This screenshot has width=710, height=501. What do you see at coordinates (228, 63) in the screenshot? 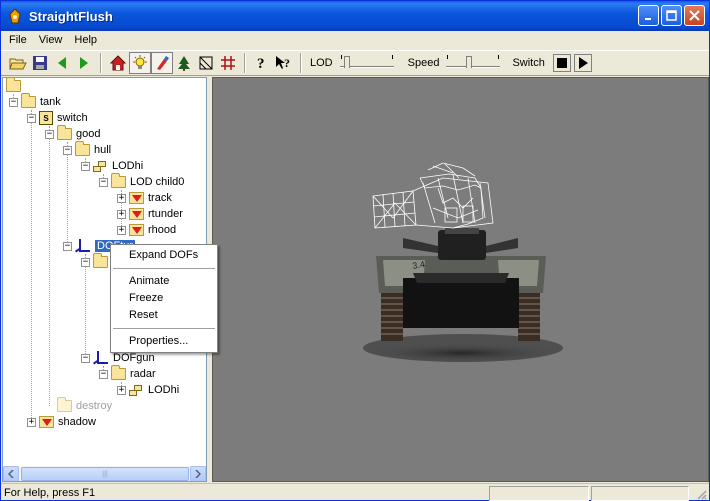
I see `grid-button` at bounding box center [228, 63].